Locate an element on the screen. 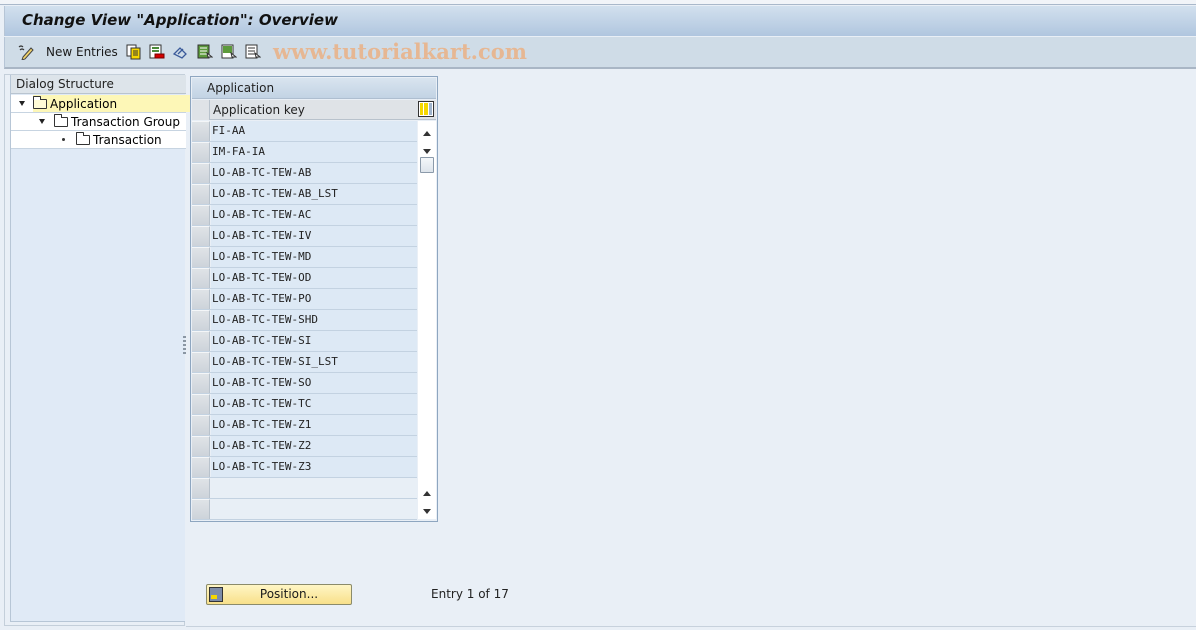 This screenshot has width=1196, height=630. new-entries-button: New Entries is located at coordinates (82, 52).